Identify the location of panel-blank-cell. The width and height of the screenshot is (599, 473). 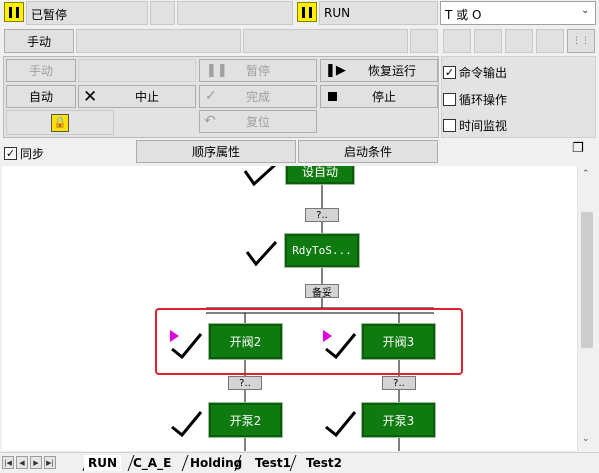
(137, 70).